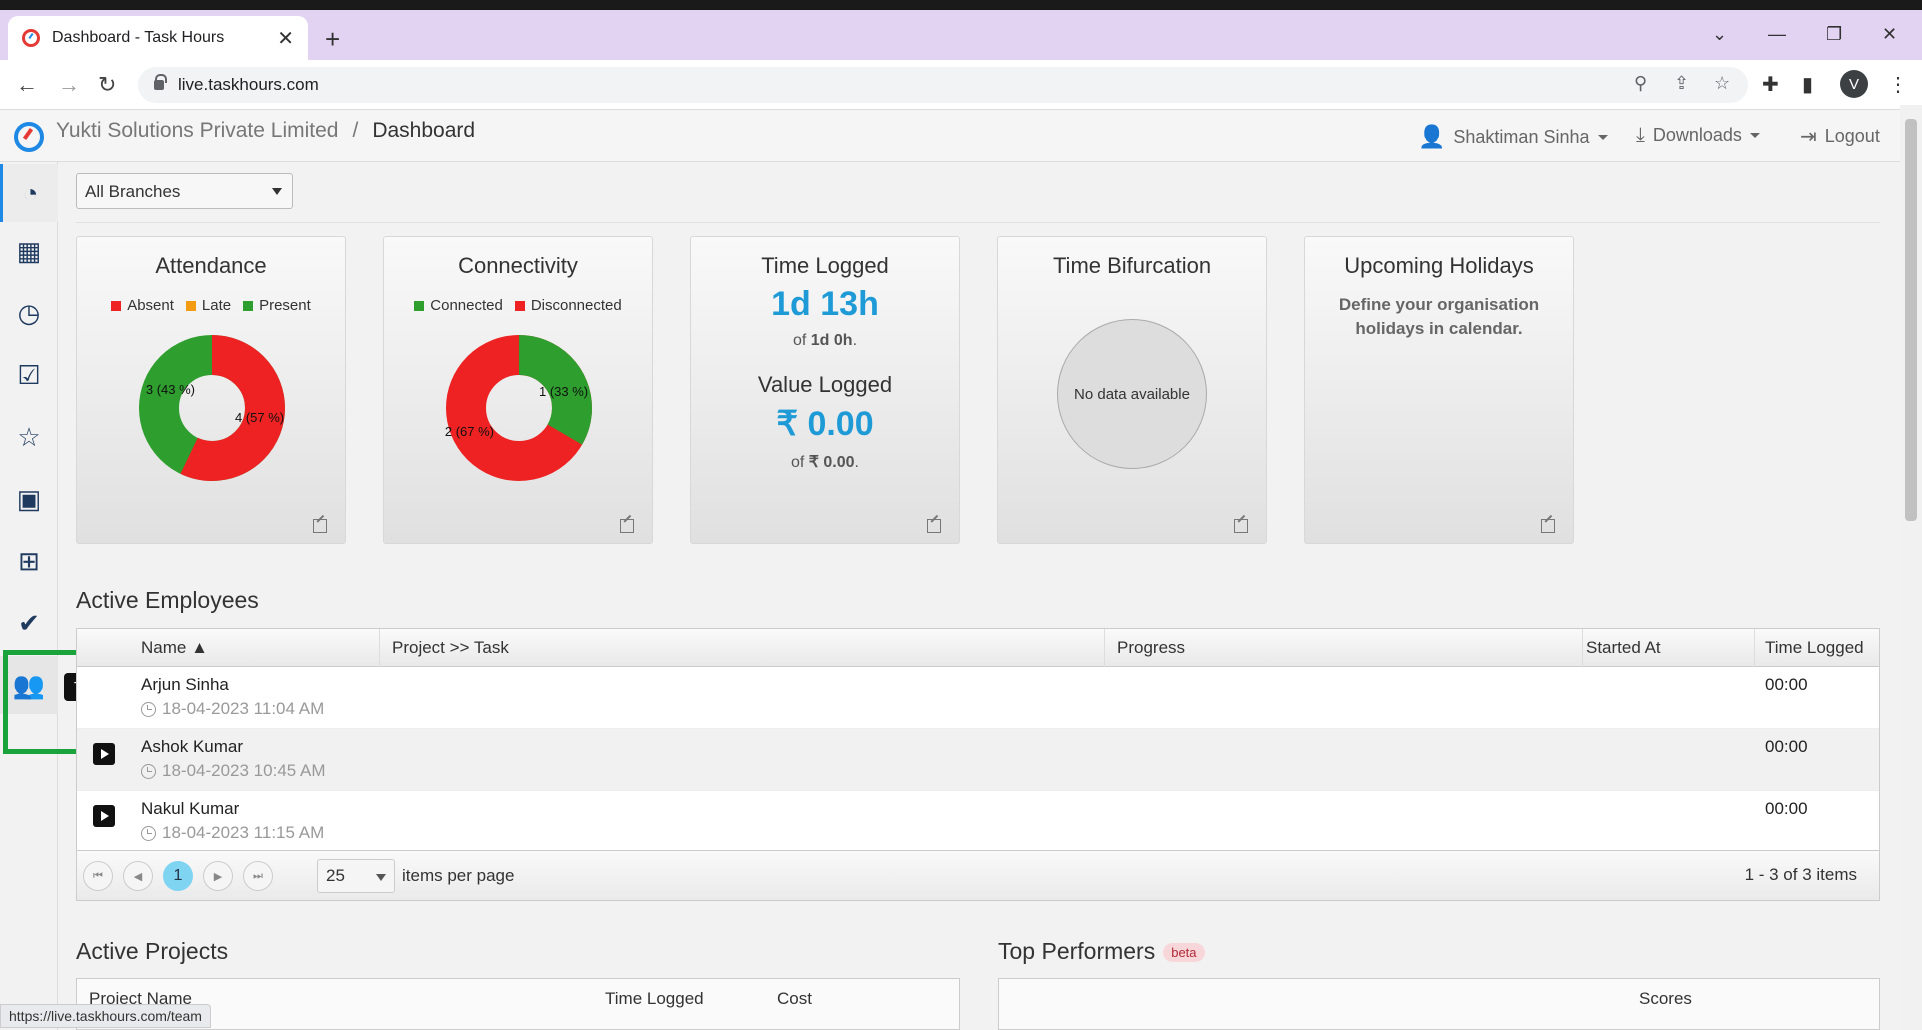  I want to click on address-bar: ← → ↻ live.taskhours.com ⚲ ⇪ ☆ ✚ ▮ V ⋮, so click(961, 85).